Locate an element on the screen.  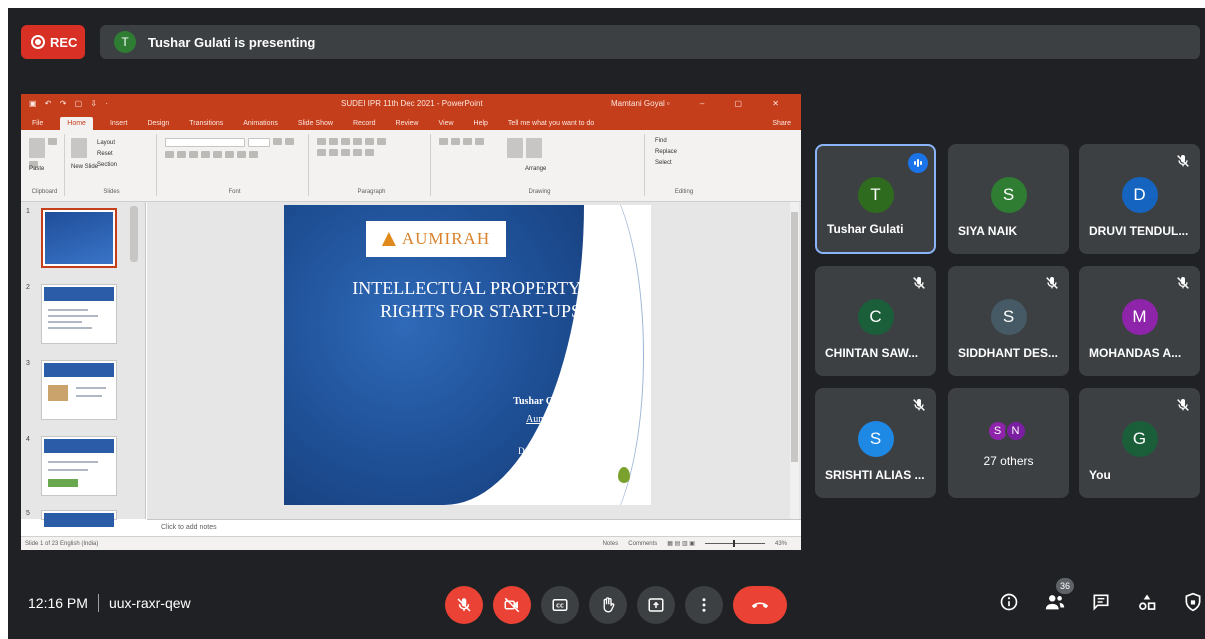
leave-call-button is located at coordinates (760, 605).